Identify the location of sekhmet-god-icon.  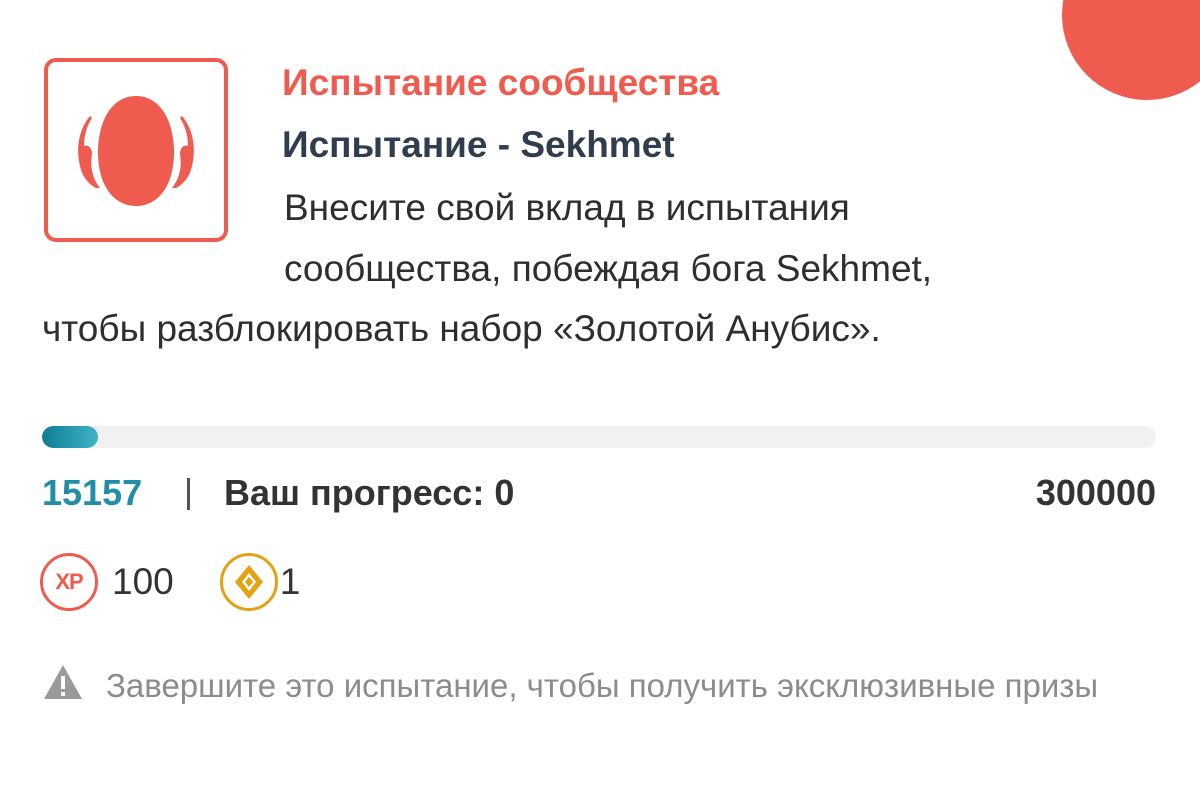
(136, 151).